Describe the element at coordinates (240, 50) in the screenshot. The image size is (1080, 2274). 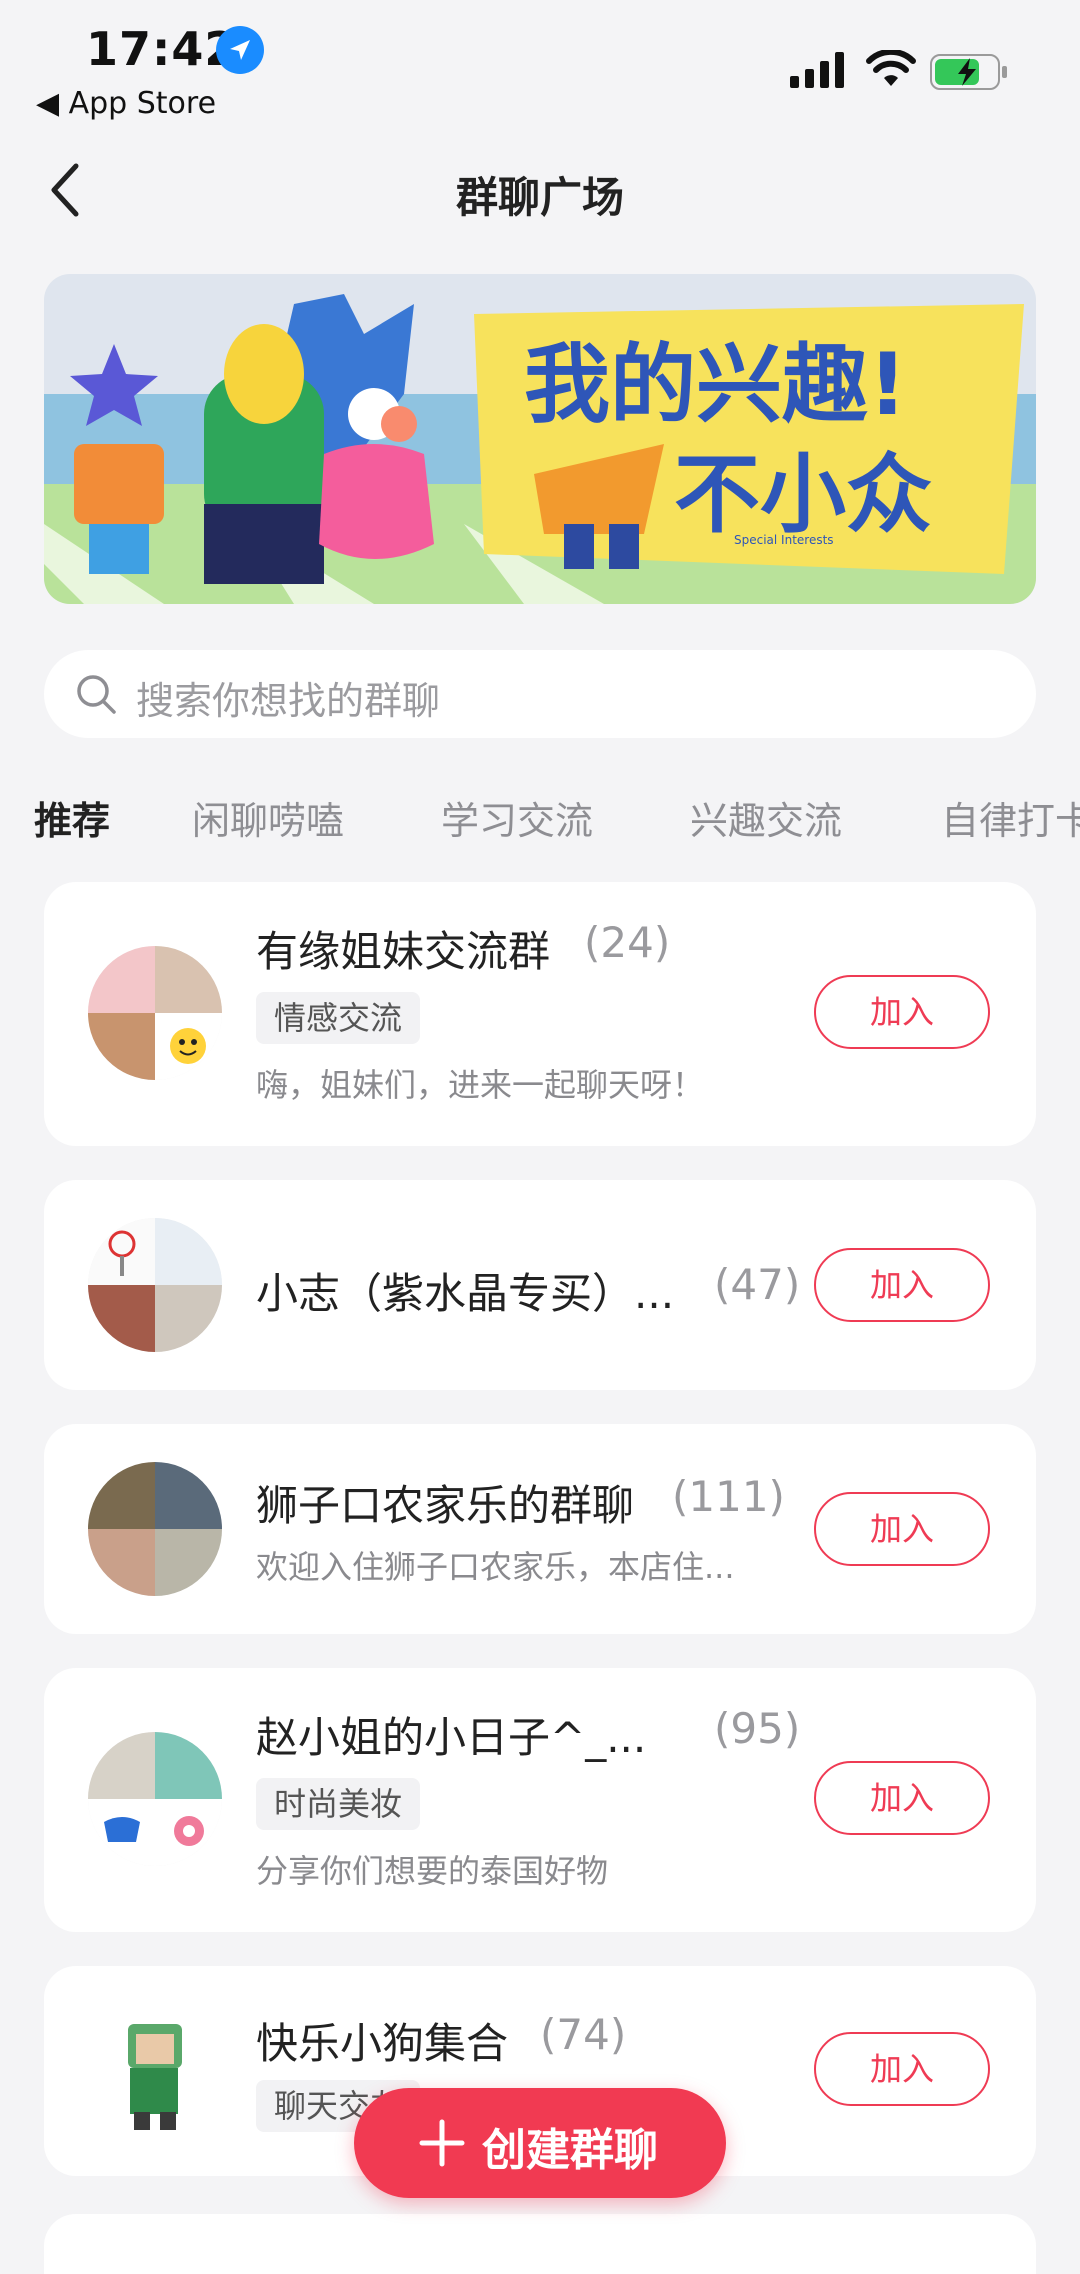
I see `location-arrow-icon` at that location.